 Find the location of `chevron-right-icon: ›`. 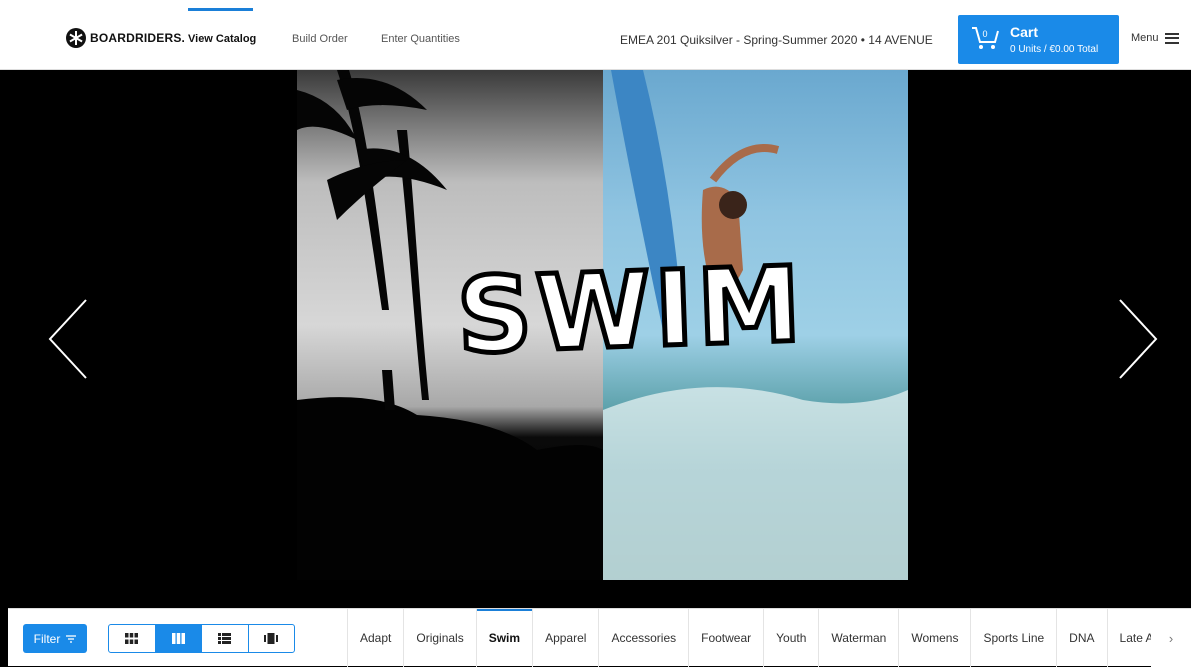

chevron-right-icon: › is located at coordinates (1171, 638).